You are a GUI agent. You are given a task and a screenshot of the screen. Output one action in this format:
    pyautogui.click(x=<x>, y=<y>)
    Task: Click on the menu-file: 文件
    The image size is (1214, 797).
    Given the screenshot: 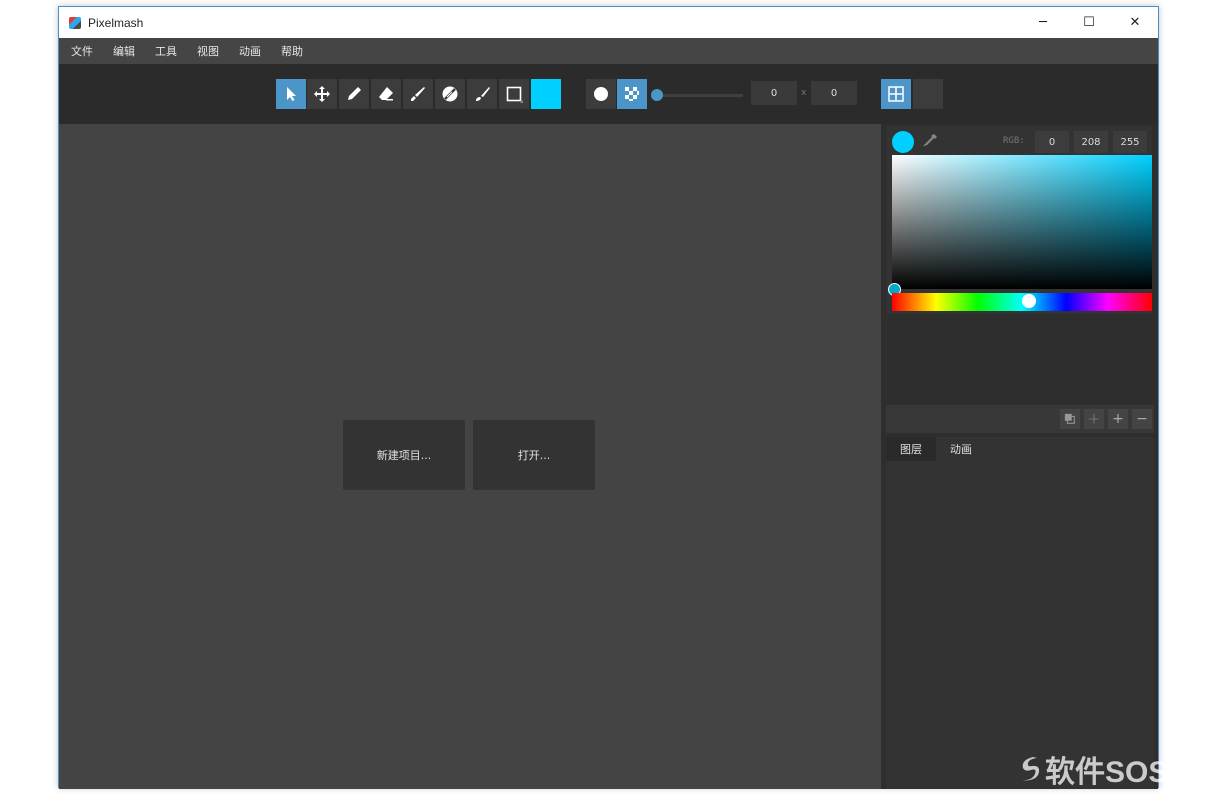 What is the action you would take?
    pyautogui.click(x=82, y=51)
    